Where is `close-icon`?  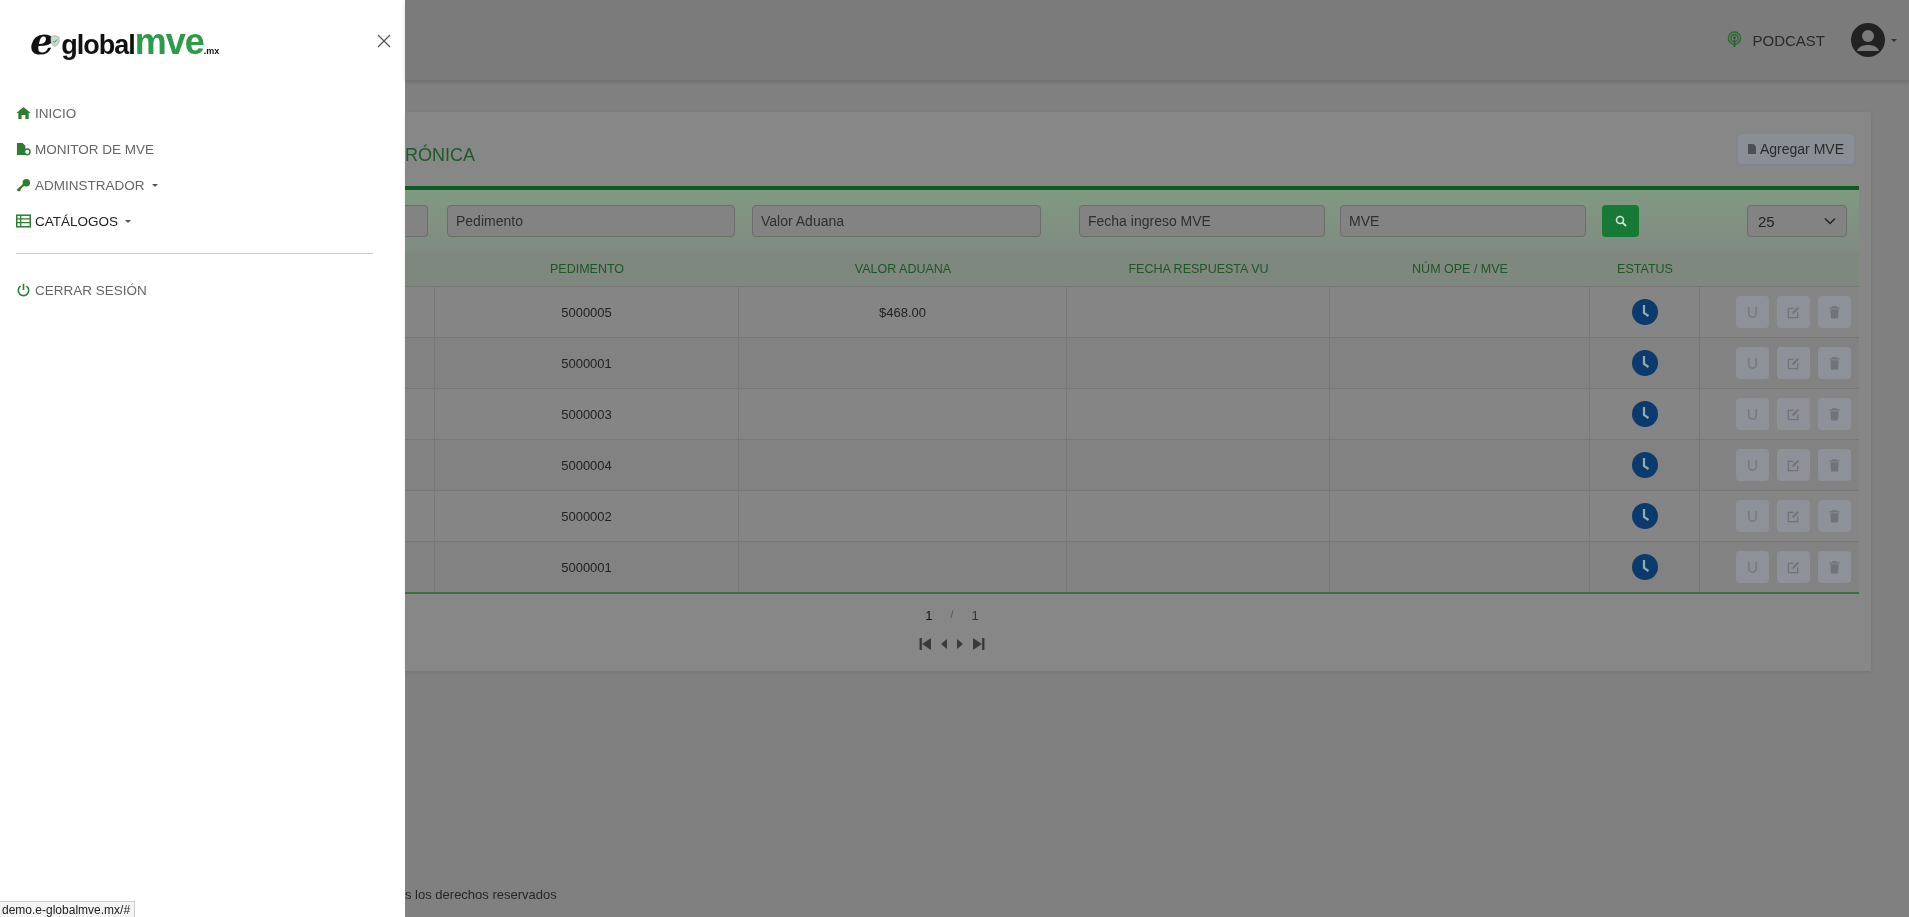
close-icon is located at coordinates (384, 41).